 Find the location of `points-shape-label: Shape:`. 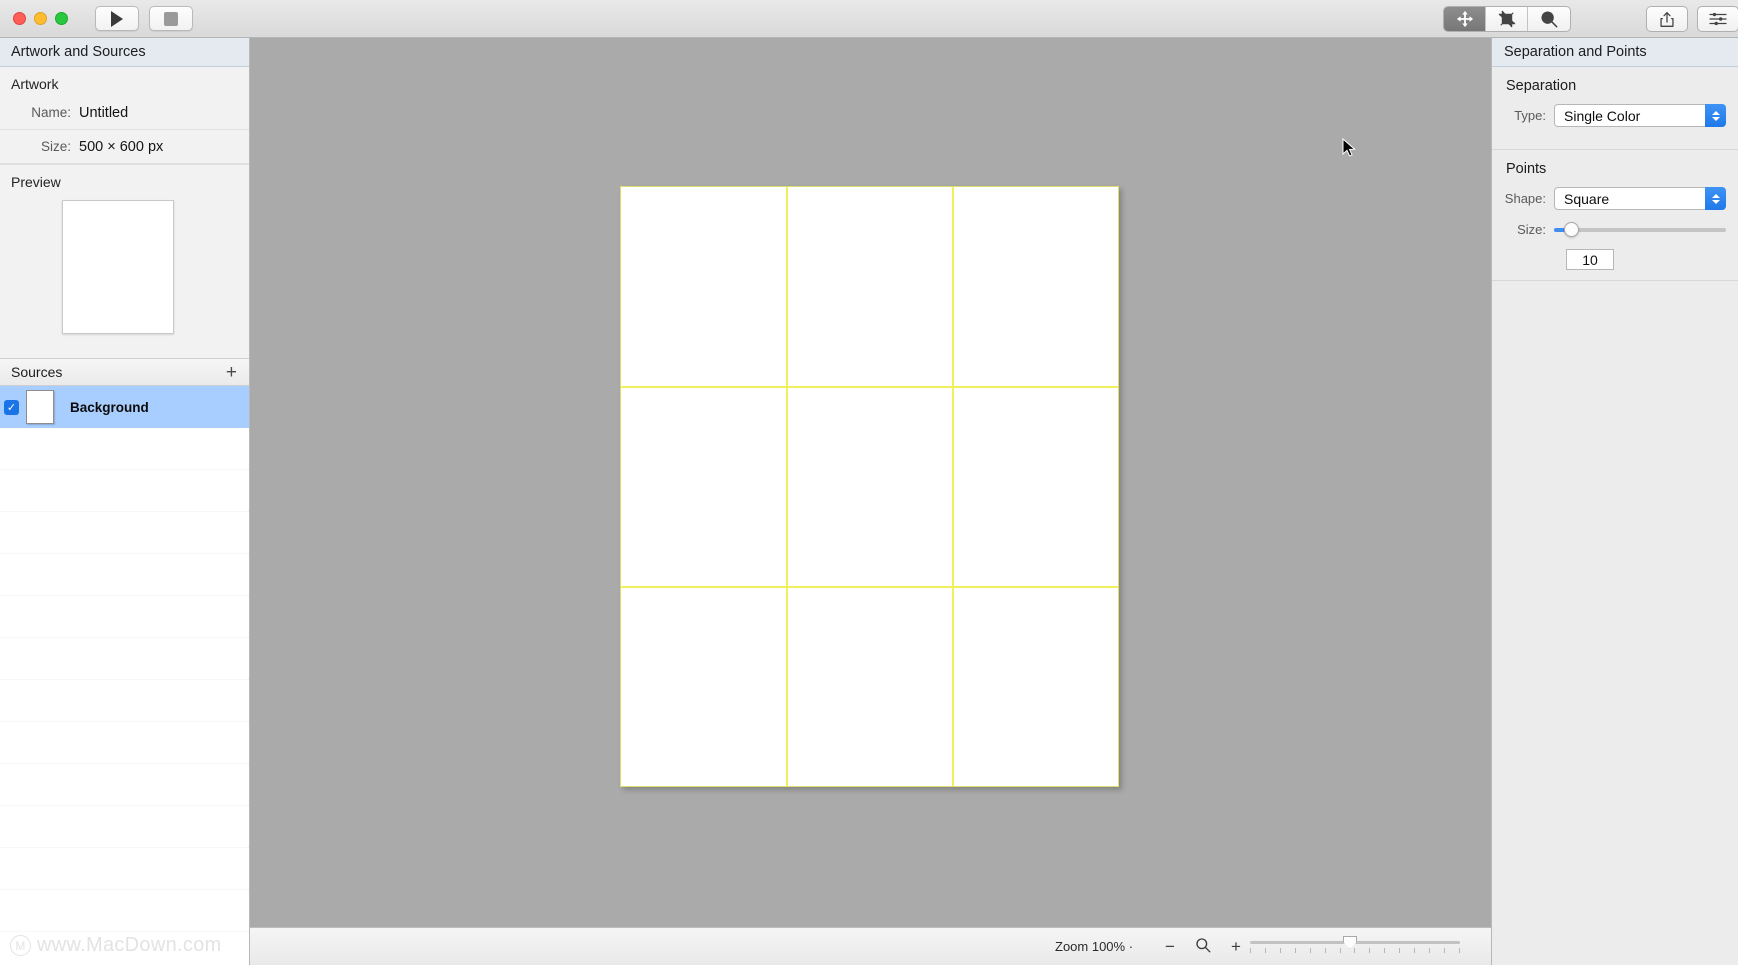

points-shape-label: Shape: is located at coordinates (1525, 198).